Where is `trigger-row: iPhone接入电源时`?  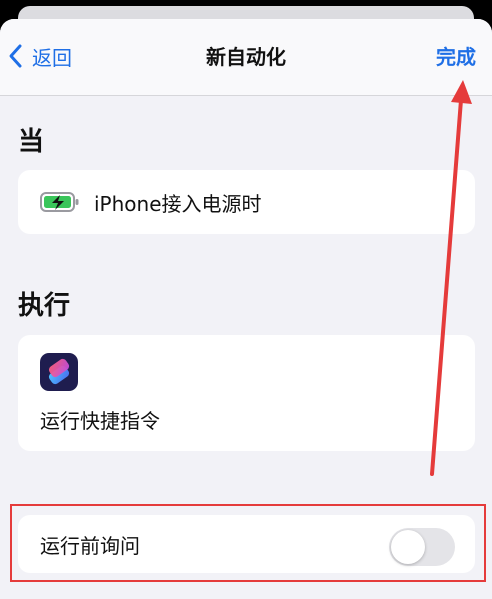
trigger-row: iPhone接入电源时 is located at coordinates (246, 202).